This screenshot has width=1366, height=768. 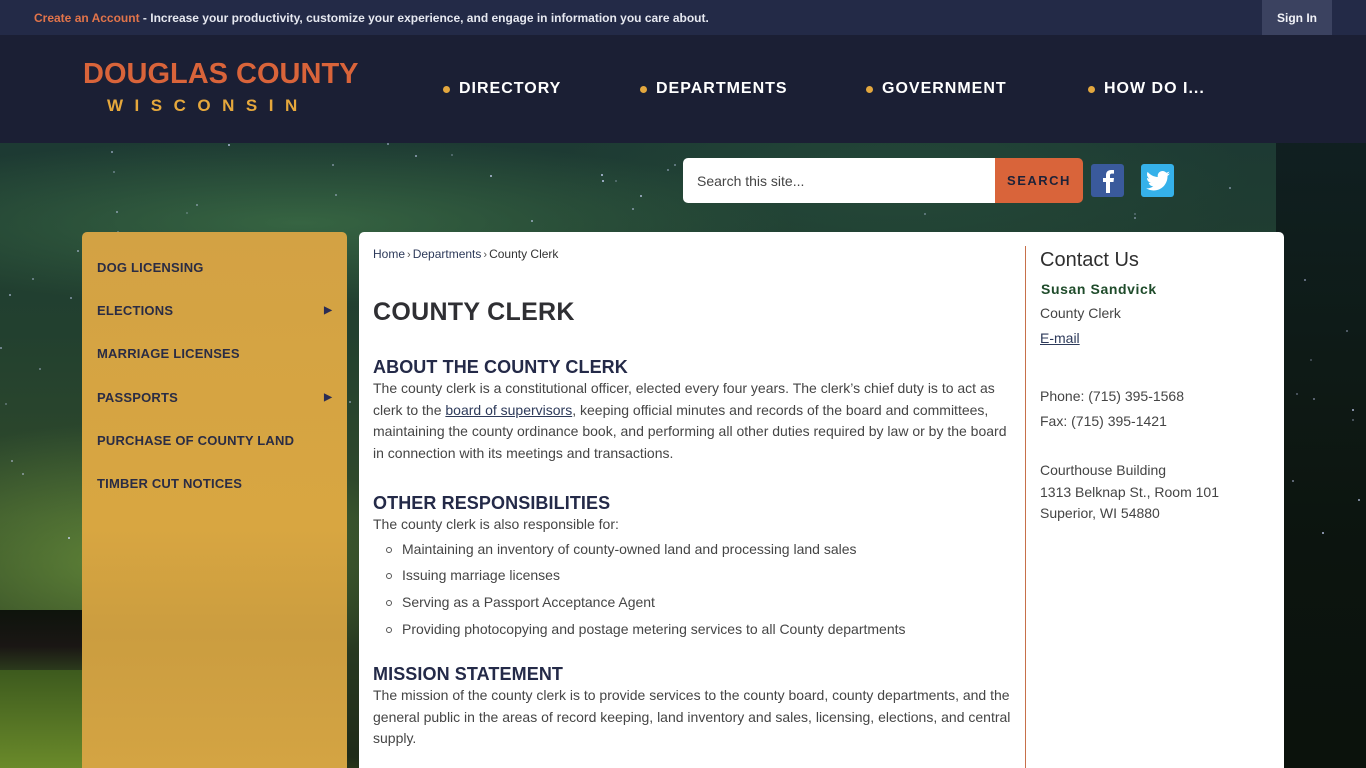 I want to click on address-line: 1313 Belknap St., Room 101, so click(x=1130, y=491).